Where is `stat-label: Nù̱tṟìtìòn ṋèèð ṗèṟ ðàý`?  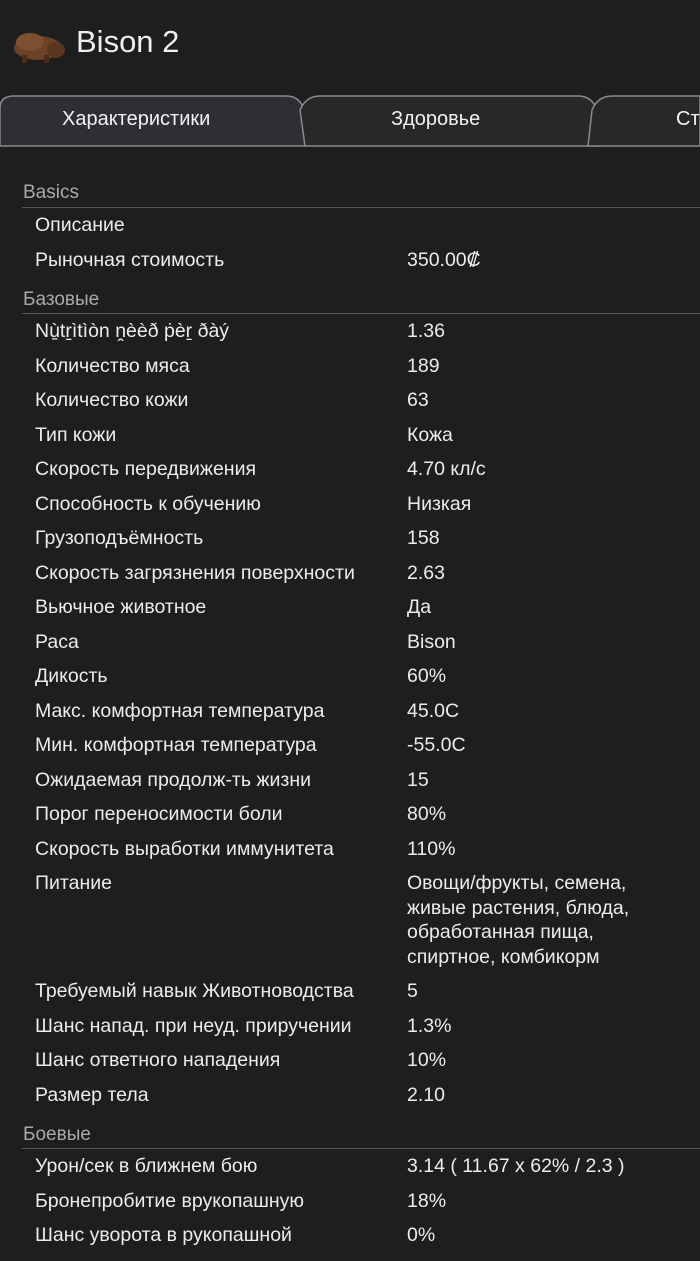 stat-label: Nù̱tṟìtìòn ṋèèð ṗèṟ ðàý is located at coordinates (132, 331).